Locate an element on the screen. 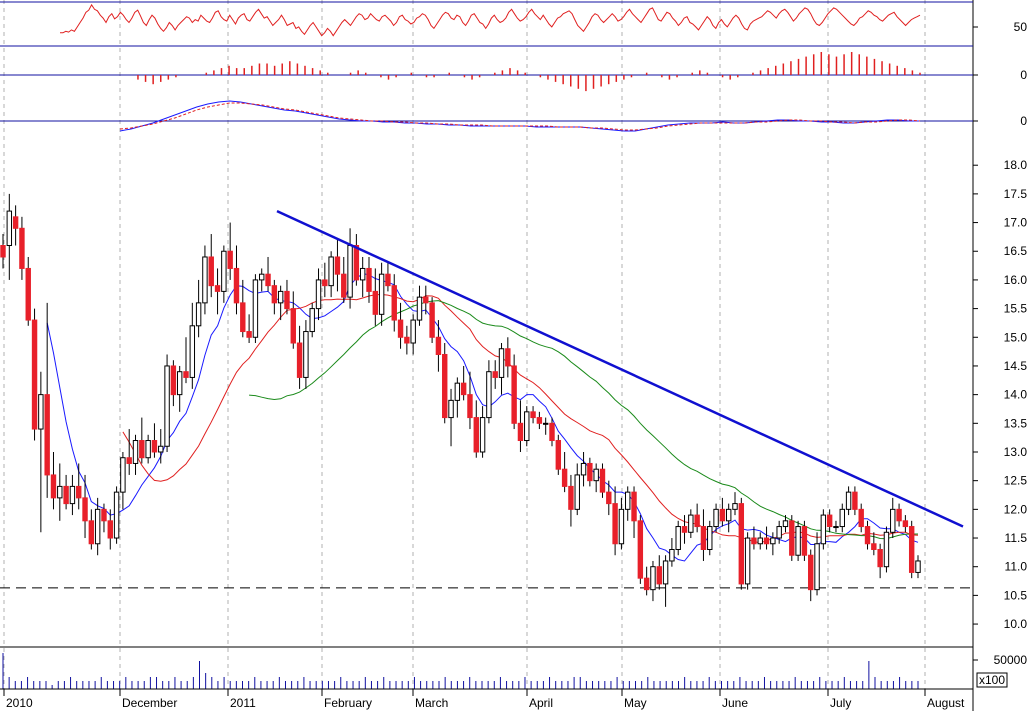 The height and width of the screenshot is (711, 1033). macd-histogram-panel is located at coordinates (529, 72).